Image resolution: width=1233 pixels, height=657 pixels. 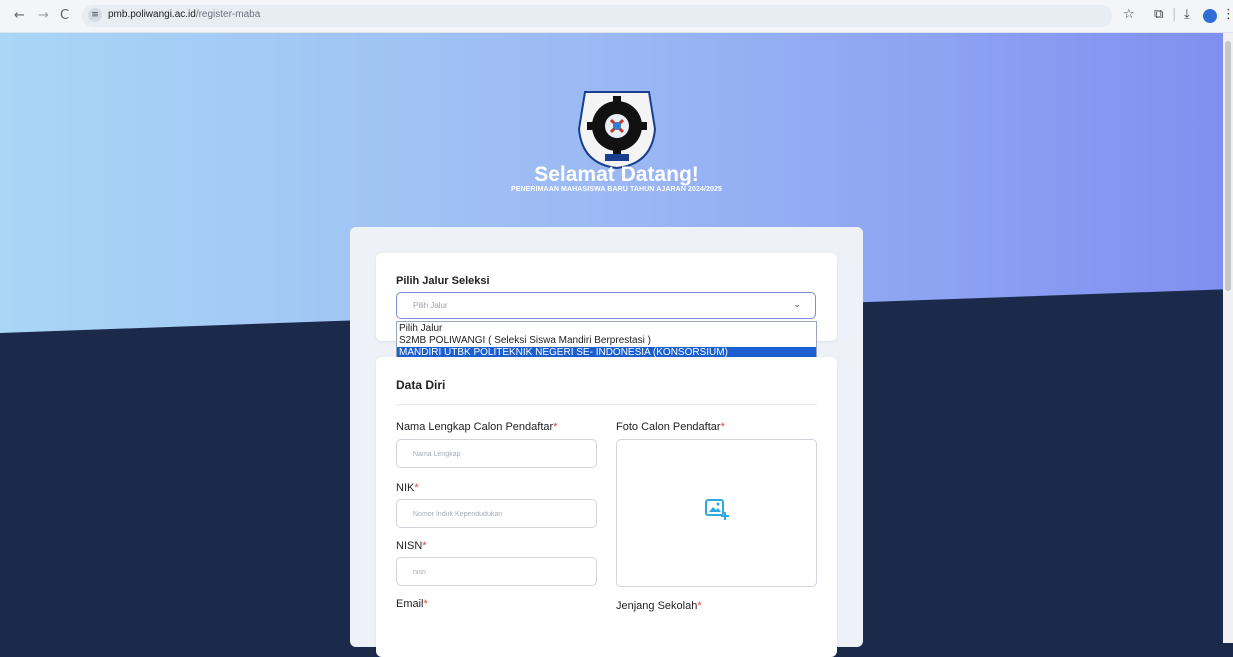 What do you see at coordinates (421, 385) in the screenshot?
I see `section-title: Data Diri` at bounding box center [421, 385].